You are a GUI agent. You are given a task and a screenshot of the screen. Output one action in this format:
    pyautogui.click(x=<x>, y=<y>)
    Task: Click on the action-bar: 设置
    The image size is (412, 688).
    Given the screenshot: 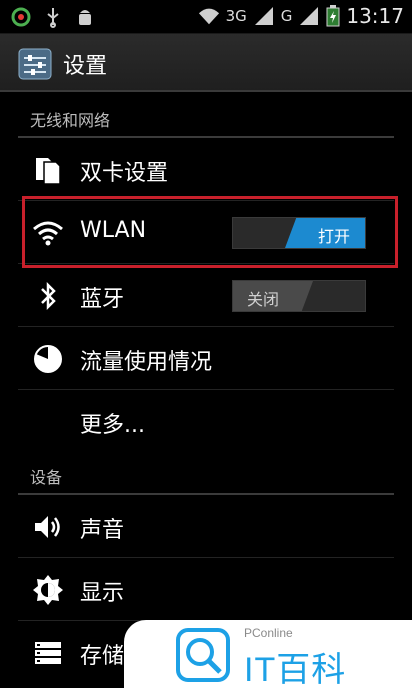 What is the action you would take?
    pyautogui.click(x=206, y=63)
    